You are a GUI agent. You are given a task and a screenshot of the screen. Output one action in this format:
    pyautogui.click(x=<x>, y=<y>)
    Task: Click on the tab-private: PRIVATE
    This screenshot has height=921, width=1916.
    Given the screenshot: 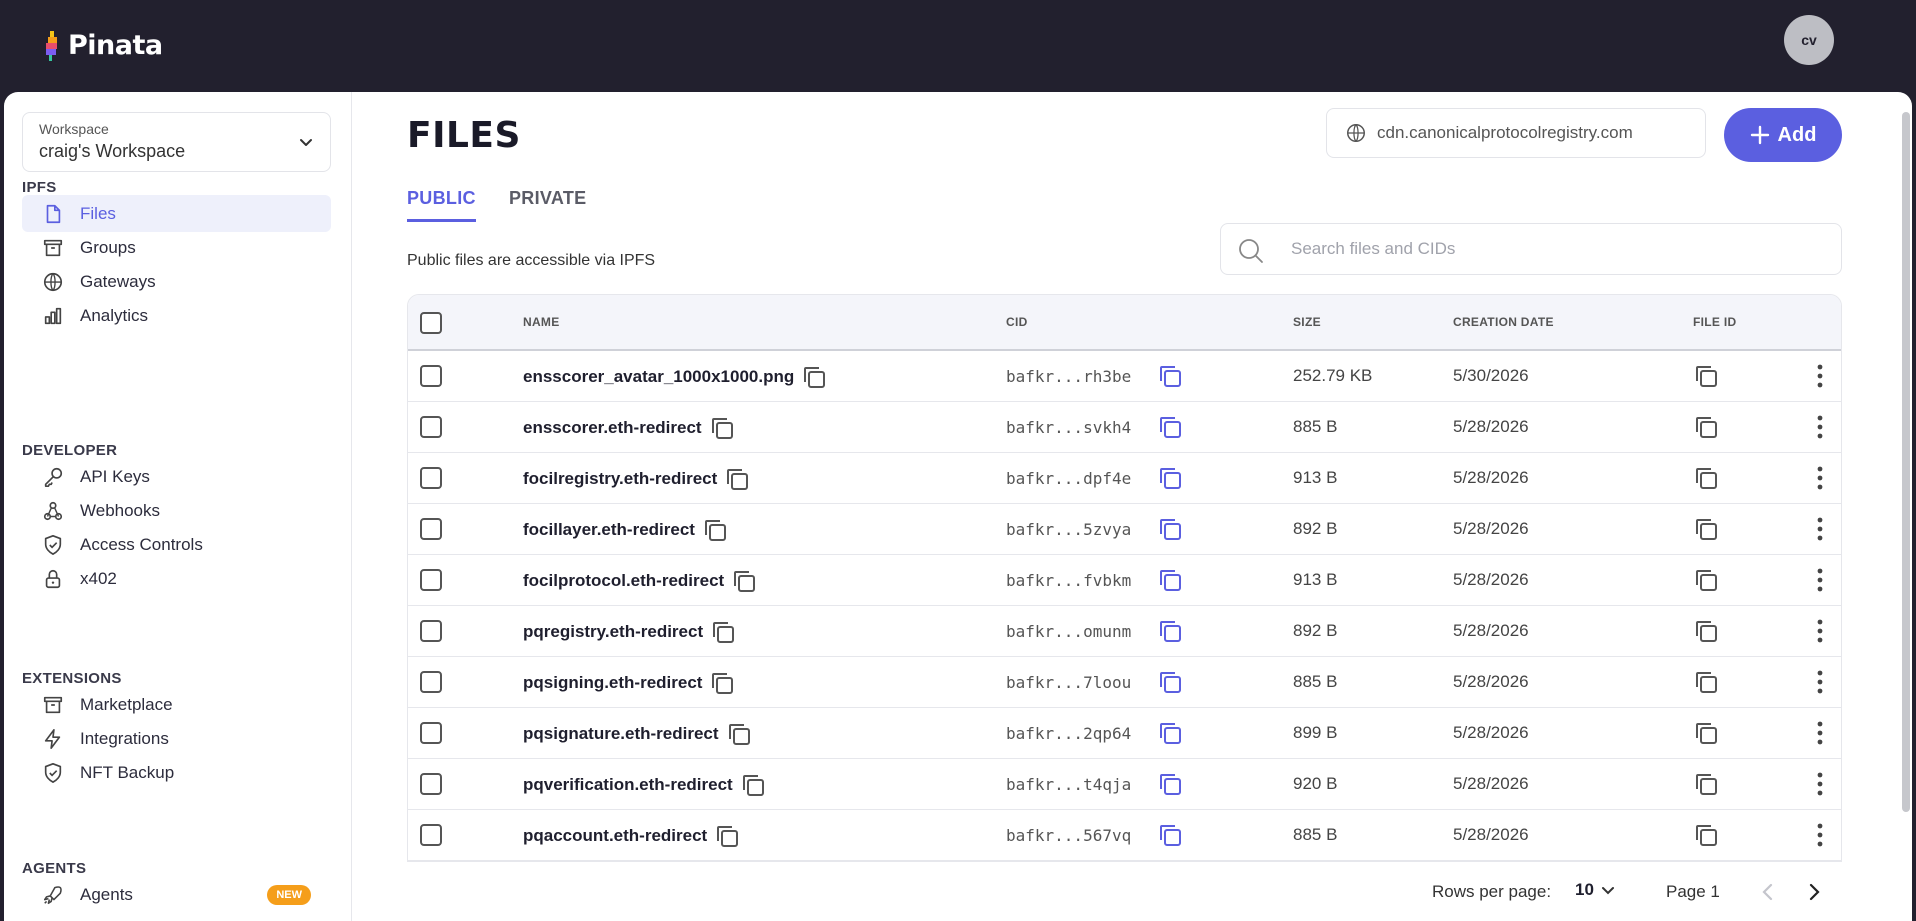 What is the action you would take?
    pyautogui.click(x=547, y=203)
    